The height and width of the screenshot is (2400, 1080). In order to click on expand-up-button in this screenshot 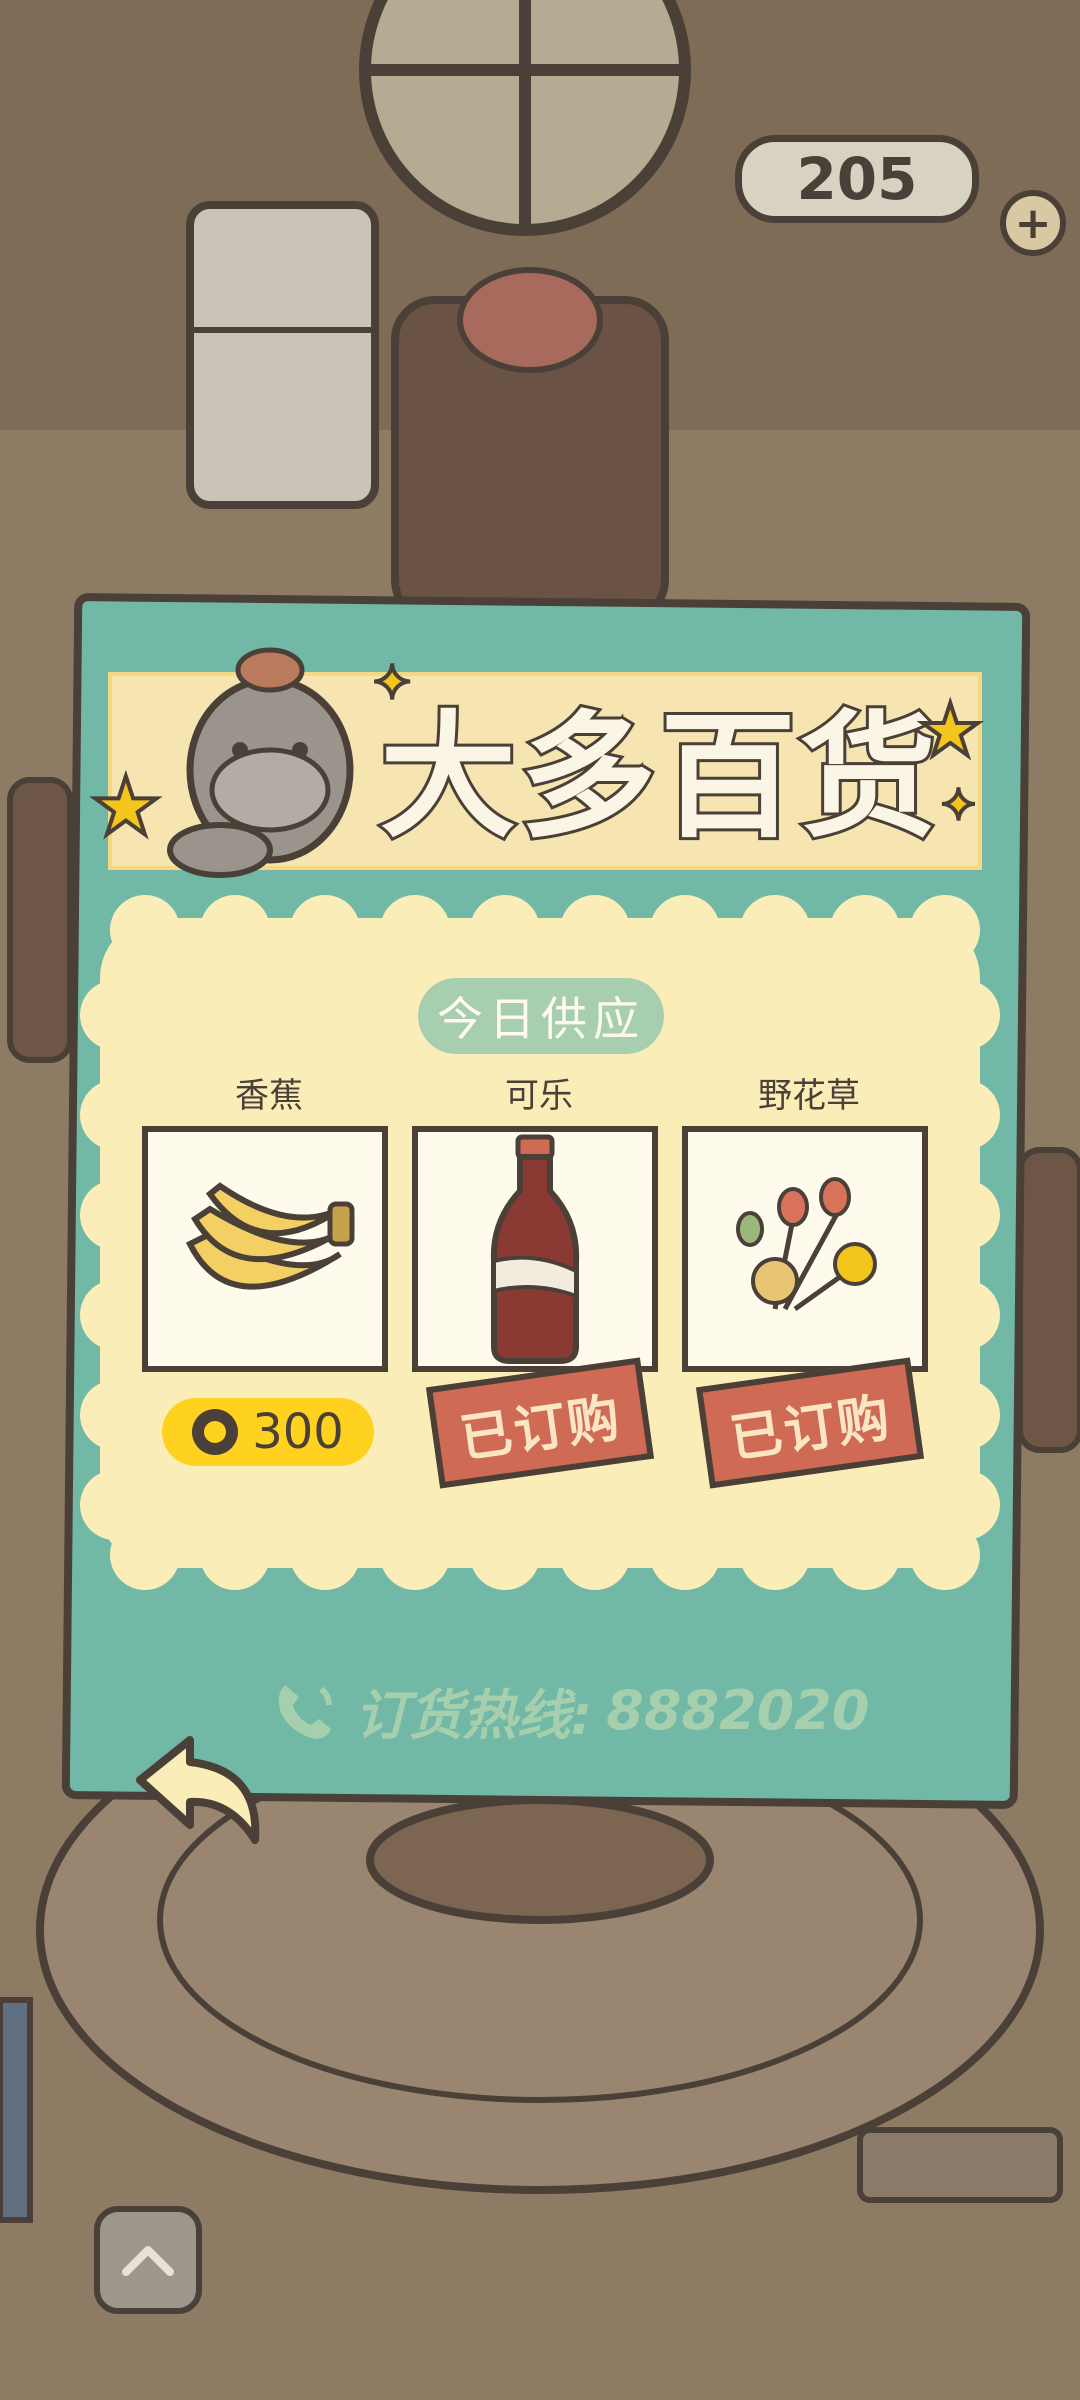, I will do `click(148, 2260)`.